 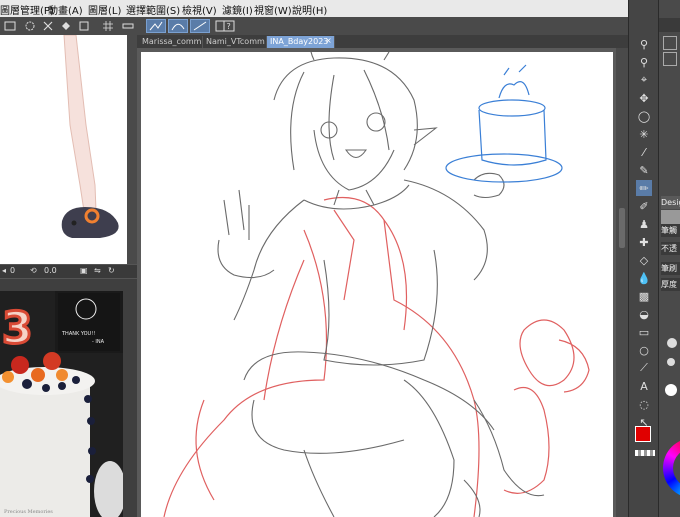 What do you see at coordinates (27, 9) in the screenshot?
I see `menu-layer-management: 圖層管理(P)` at bounding box center [27, 9].